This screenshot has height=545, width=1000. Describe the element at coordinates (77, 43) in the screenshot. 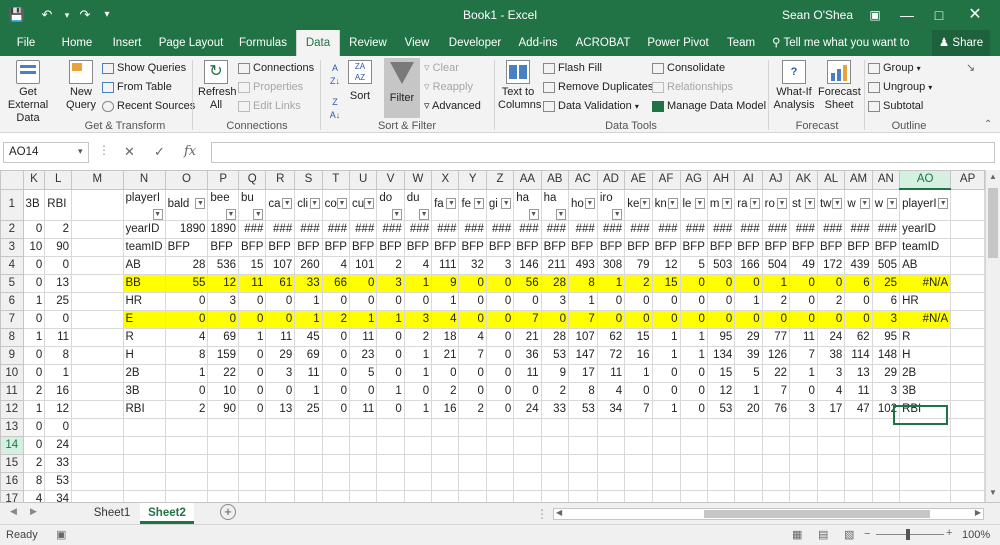

I see `tab-home: Home` at that location.